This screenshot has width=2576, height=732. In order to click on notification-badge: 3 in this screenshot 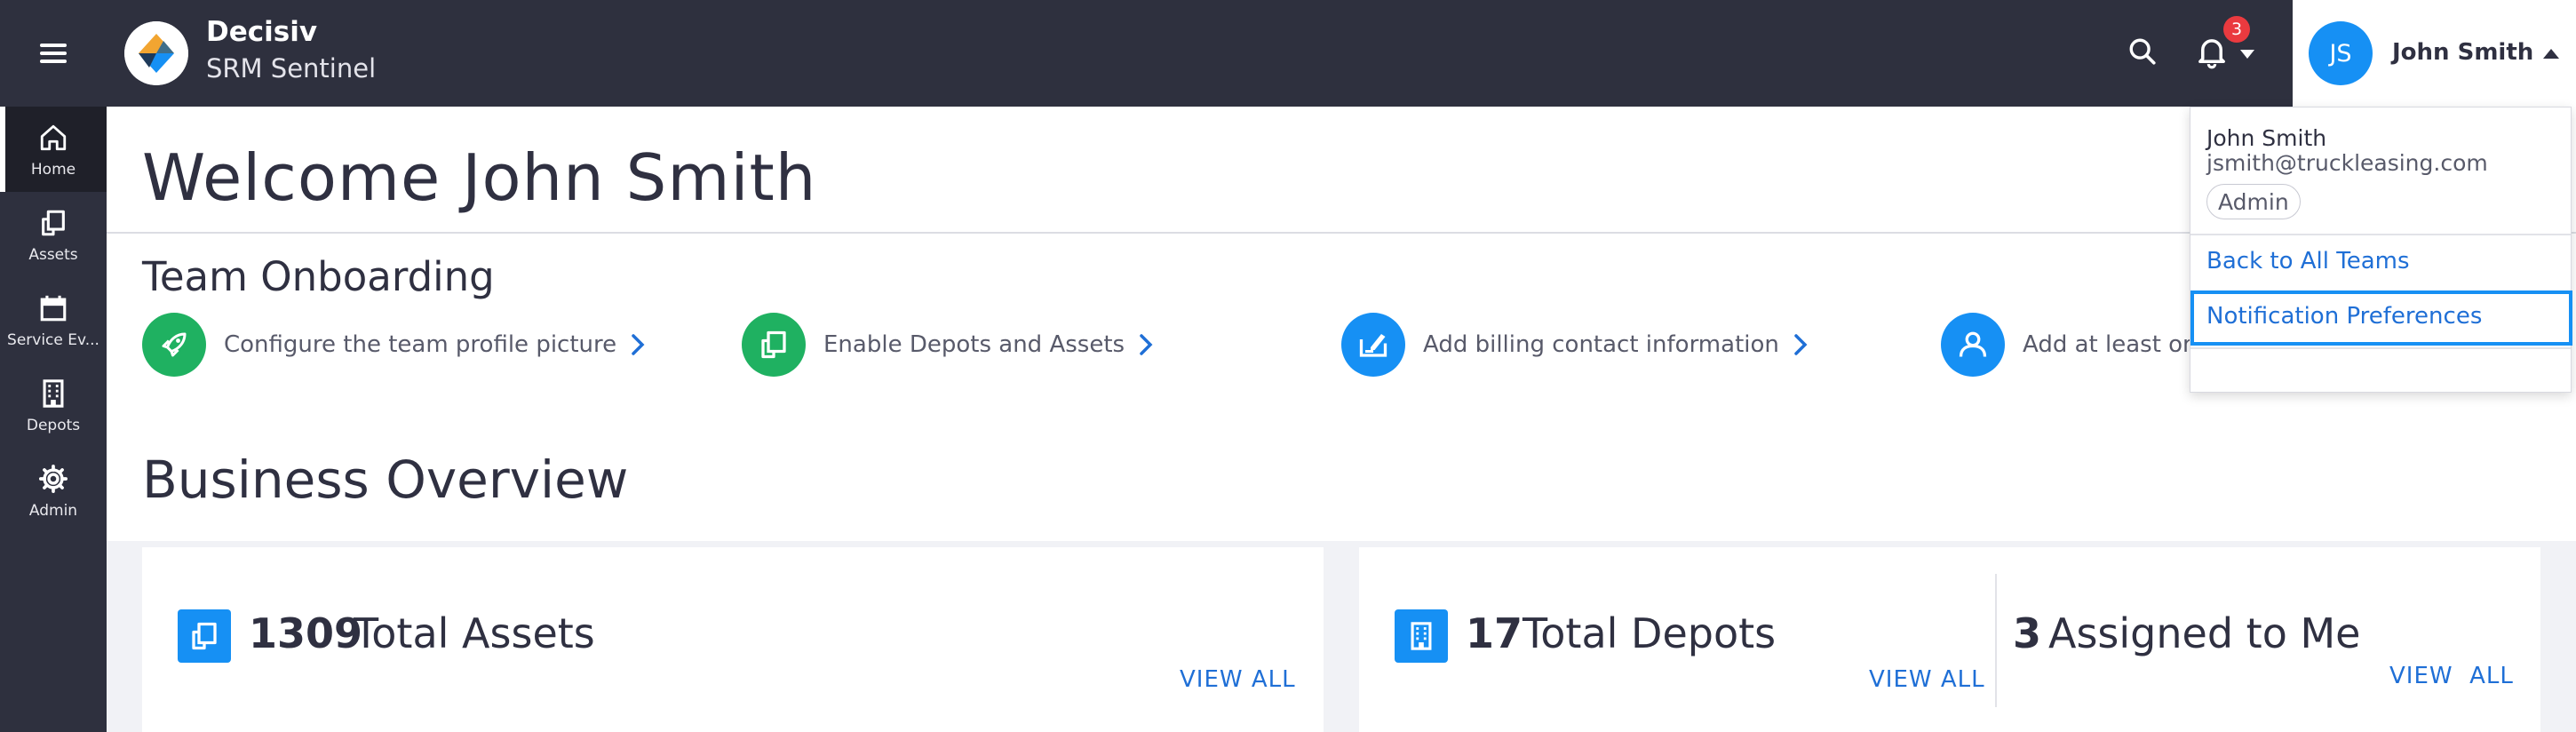, I will do `click(2236, 29)`.